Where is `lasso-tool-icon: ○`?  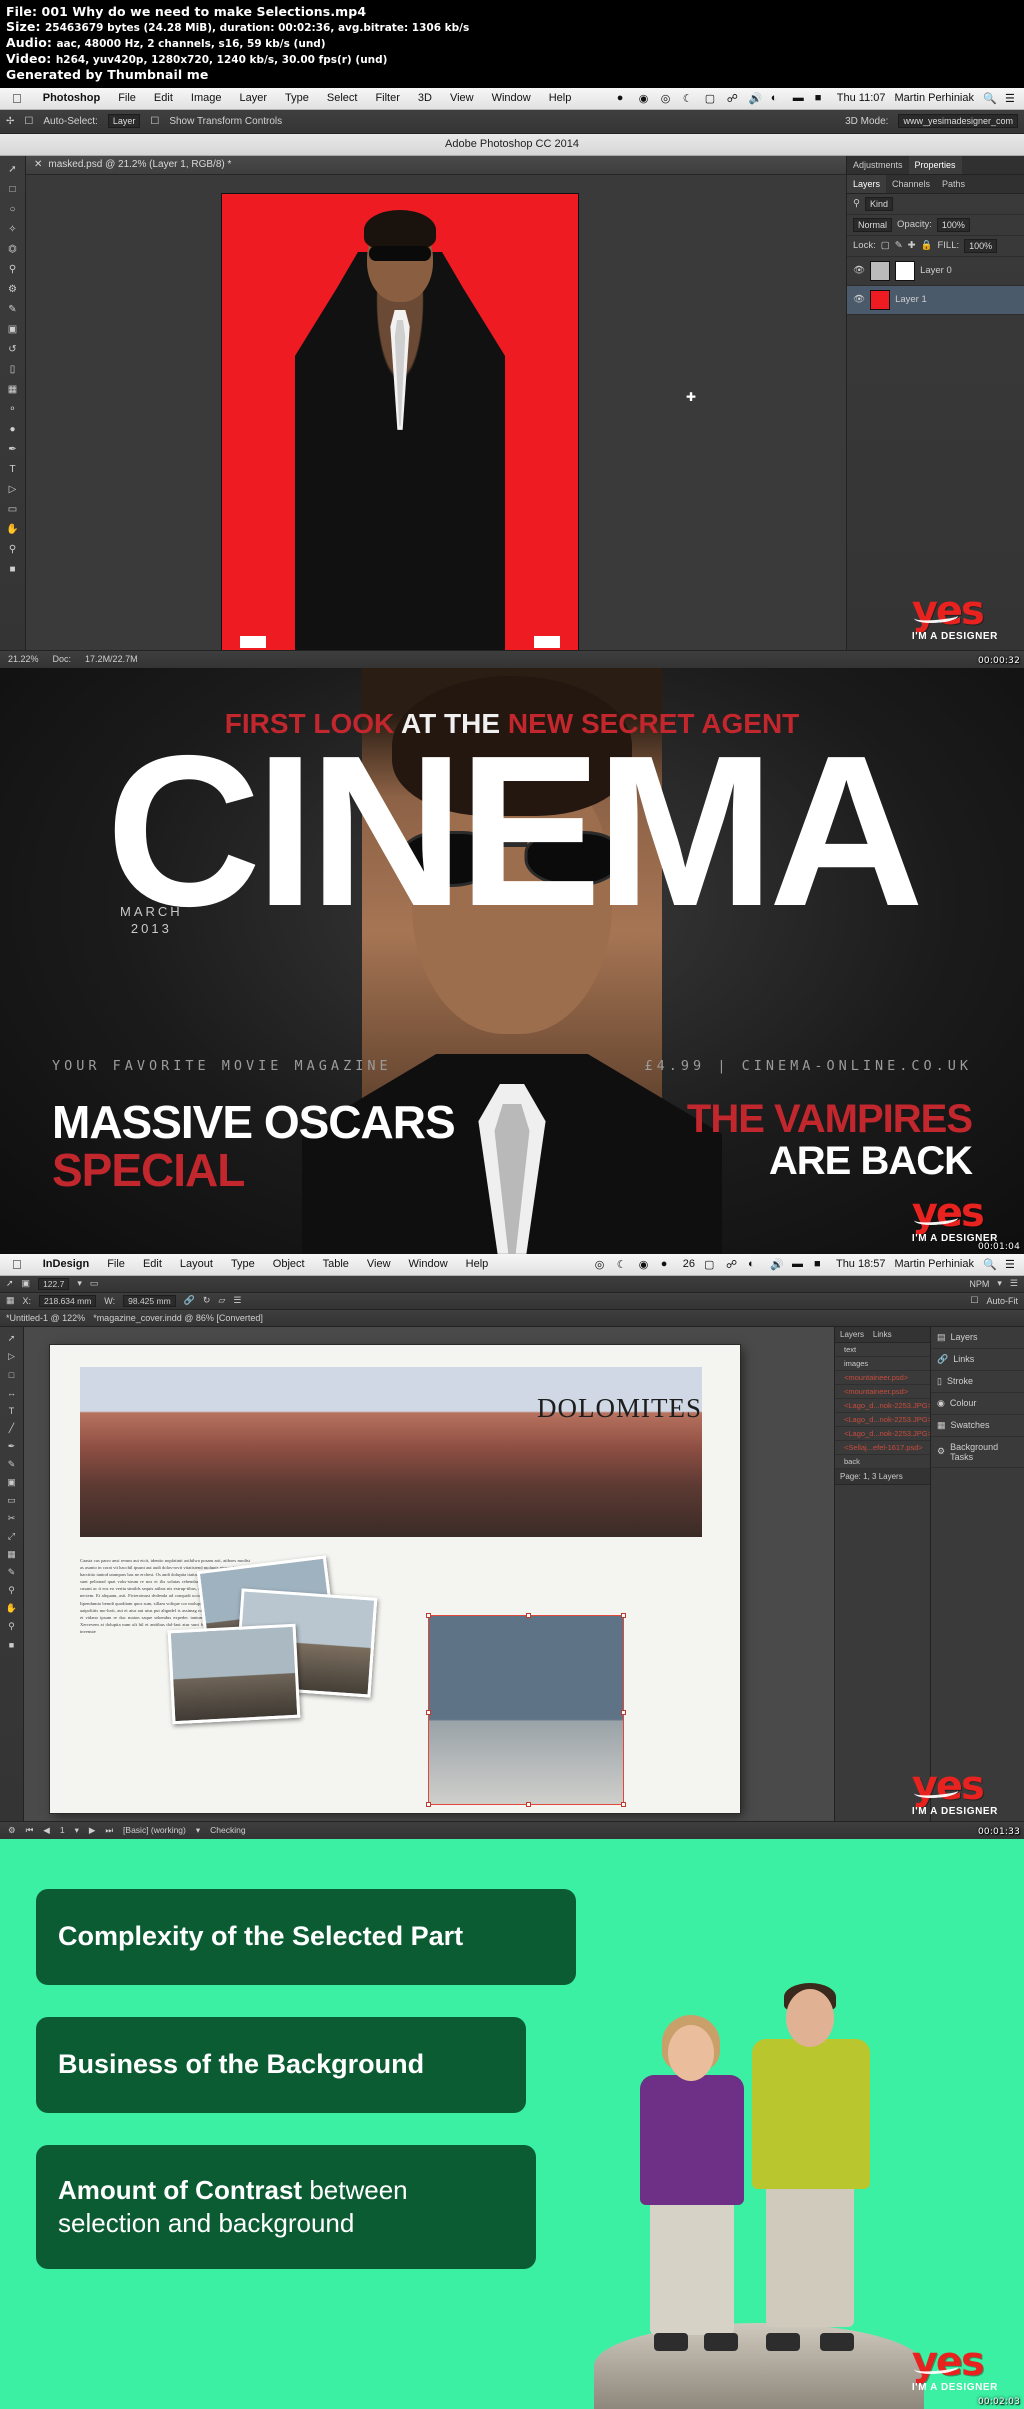
lasso-tool-icon: ○ is located at coordinates (12, 210).